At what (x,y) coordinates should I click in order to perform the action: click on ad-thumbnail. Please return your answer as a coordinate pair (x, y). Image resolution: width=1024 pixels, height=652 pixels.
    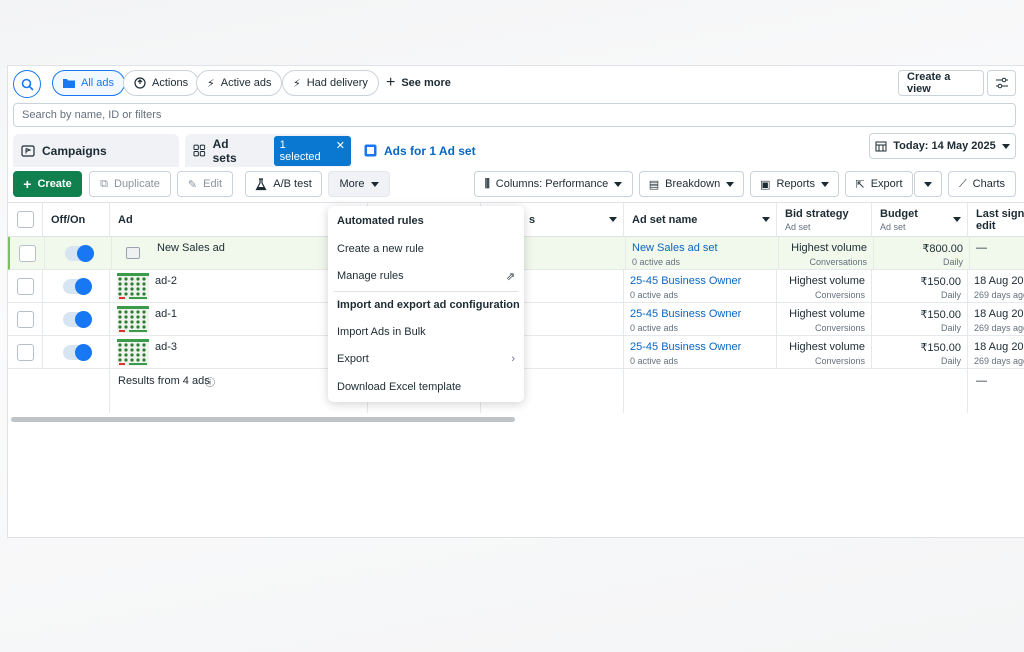
    Looking at the image, I should click on (133, 352).